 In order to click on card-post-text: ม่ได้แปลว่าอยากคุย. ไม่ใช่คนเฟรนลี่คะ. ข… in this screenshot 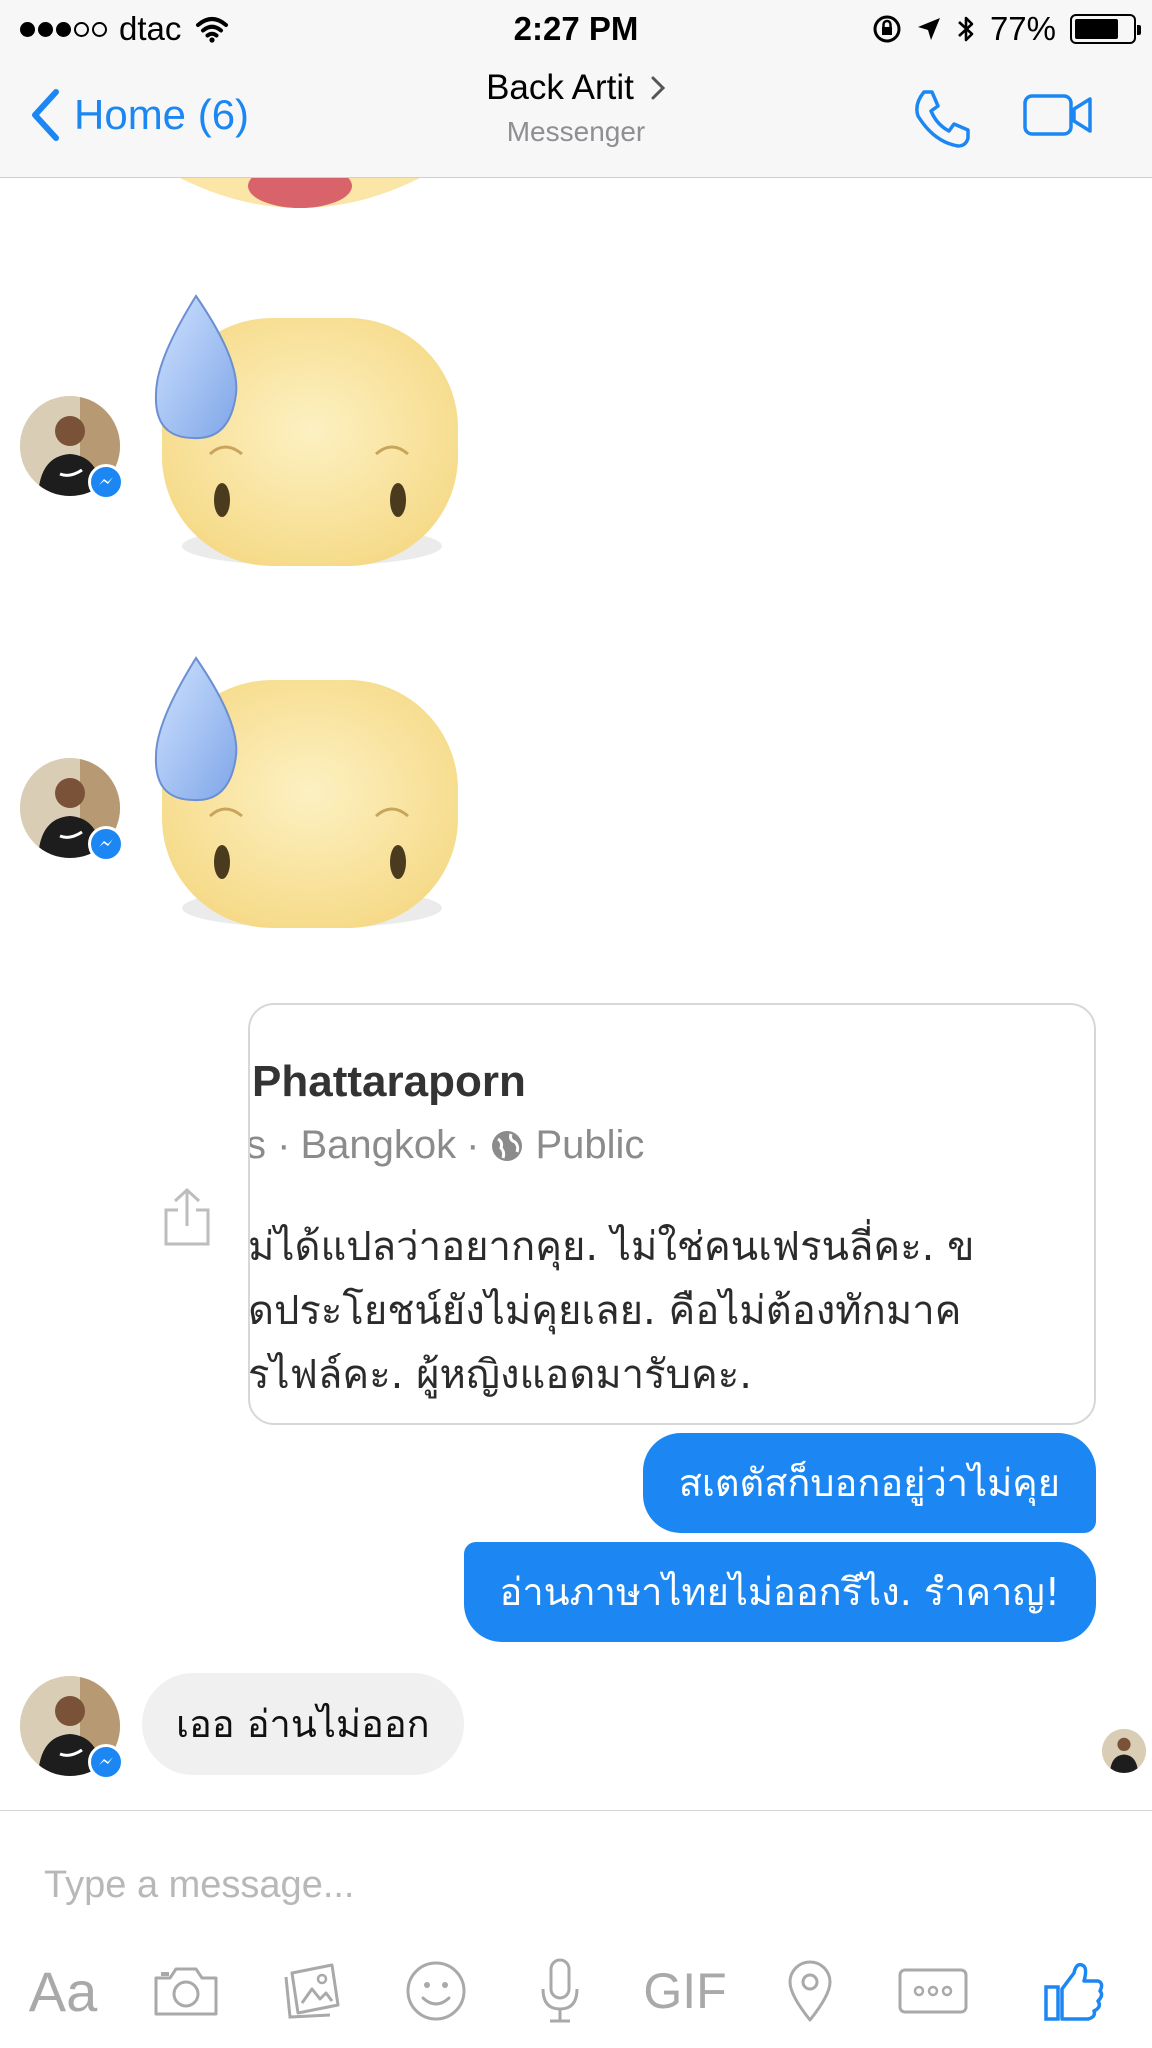, I will do `click(671, 1311)`.